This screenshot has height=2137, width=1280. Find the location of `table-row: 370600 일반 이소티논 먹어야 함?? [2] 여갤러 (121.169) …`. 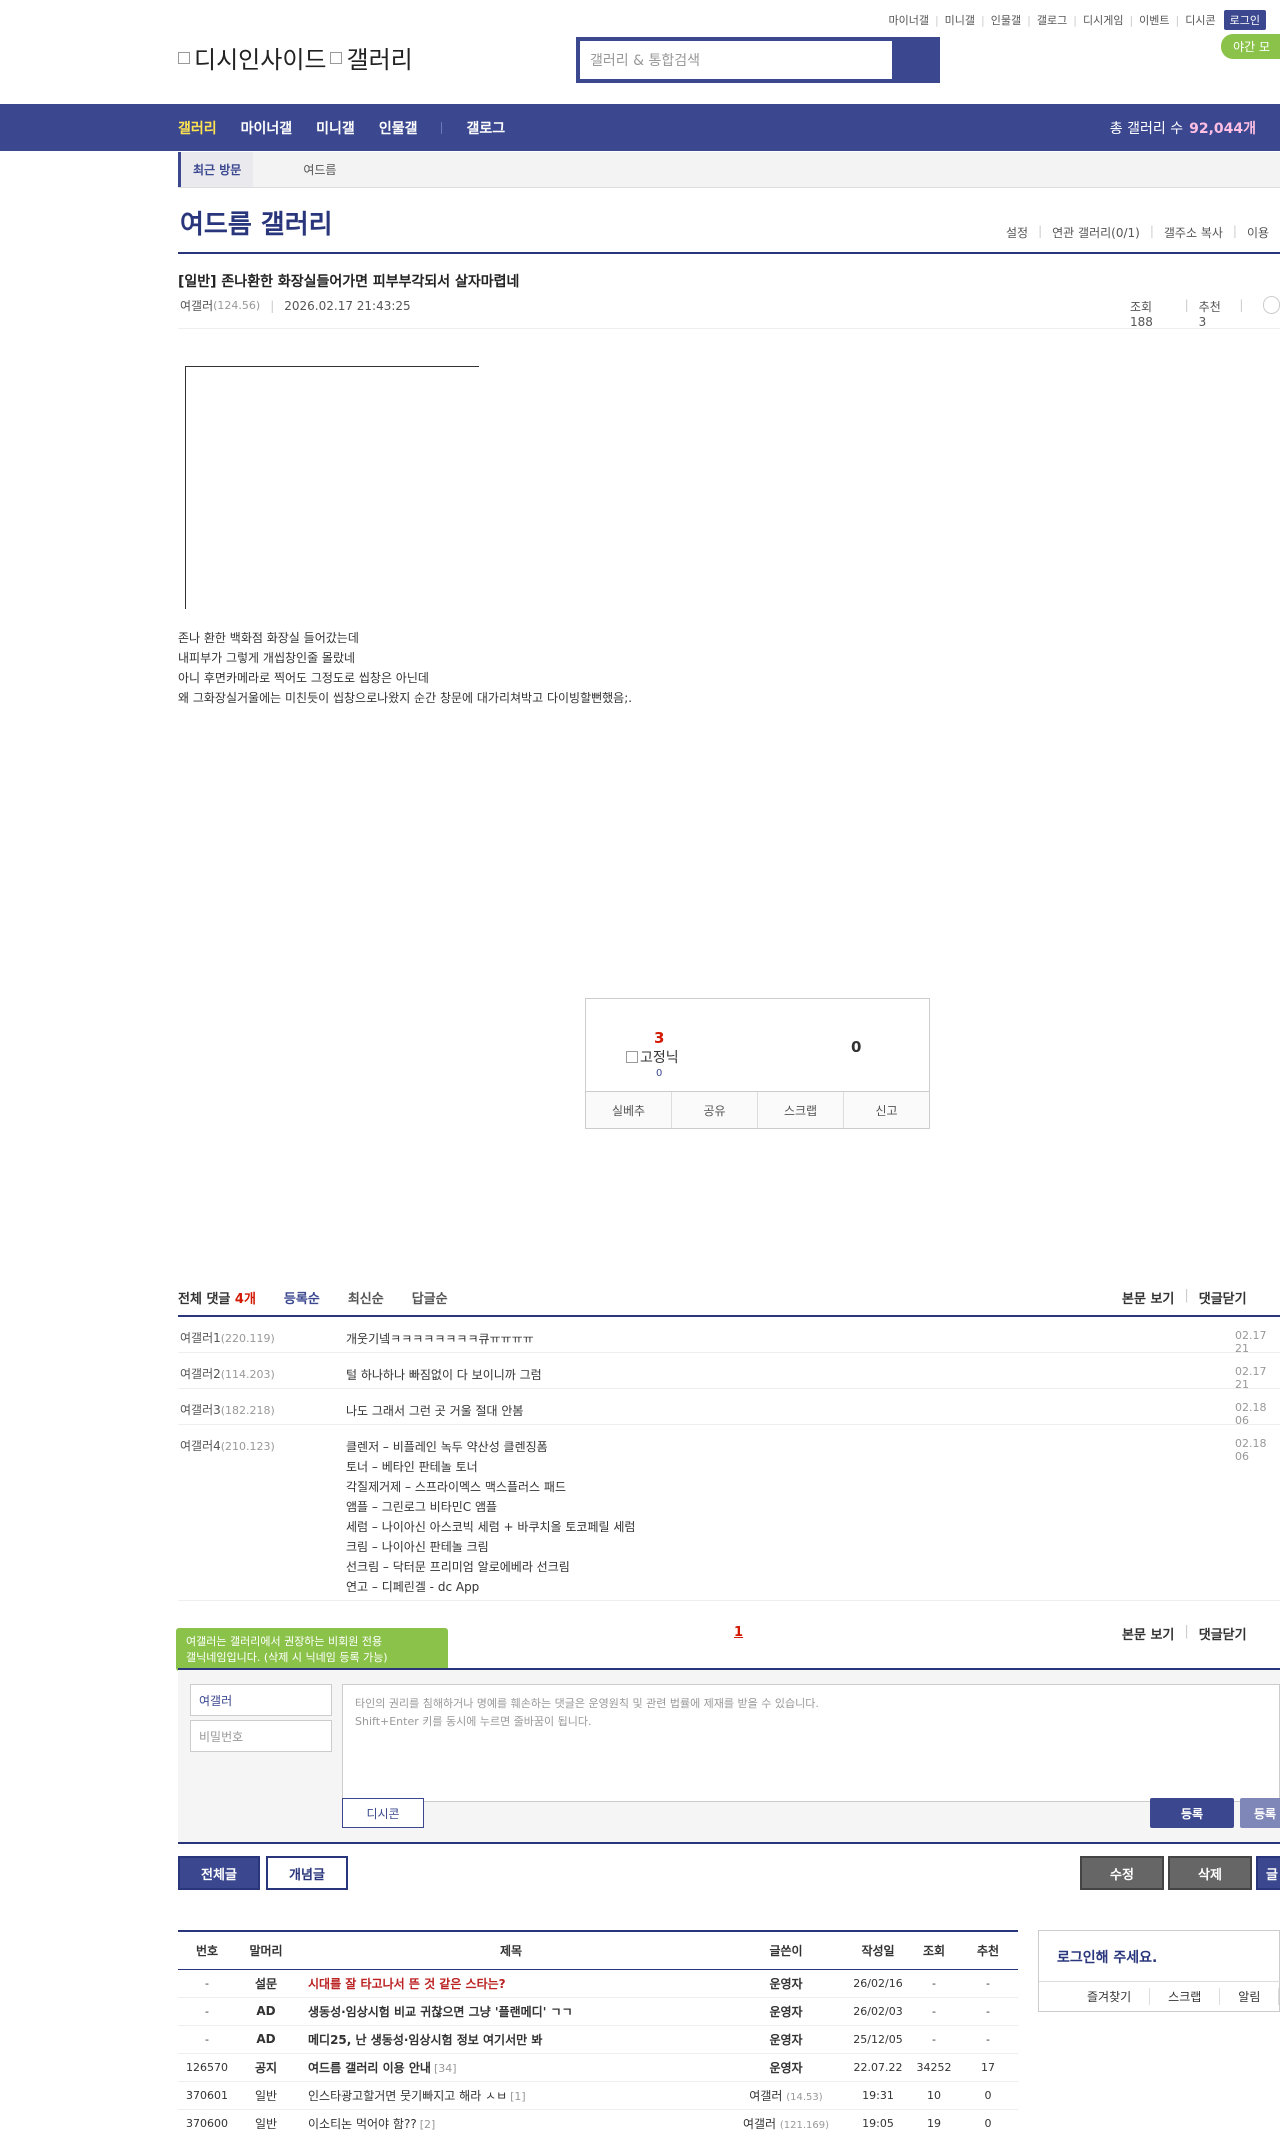

table-row: 370600 일반 이소티논 먹어야 함?? [2] 여갤러 (121.169) … is located at coordinates (598, 2123).